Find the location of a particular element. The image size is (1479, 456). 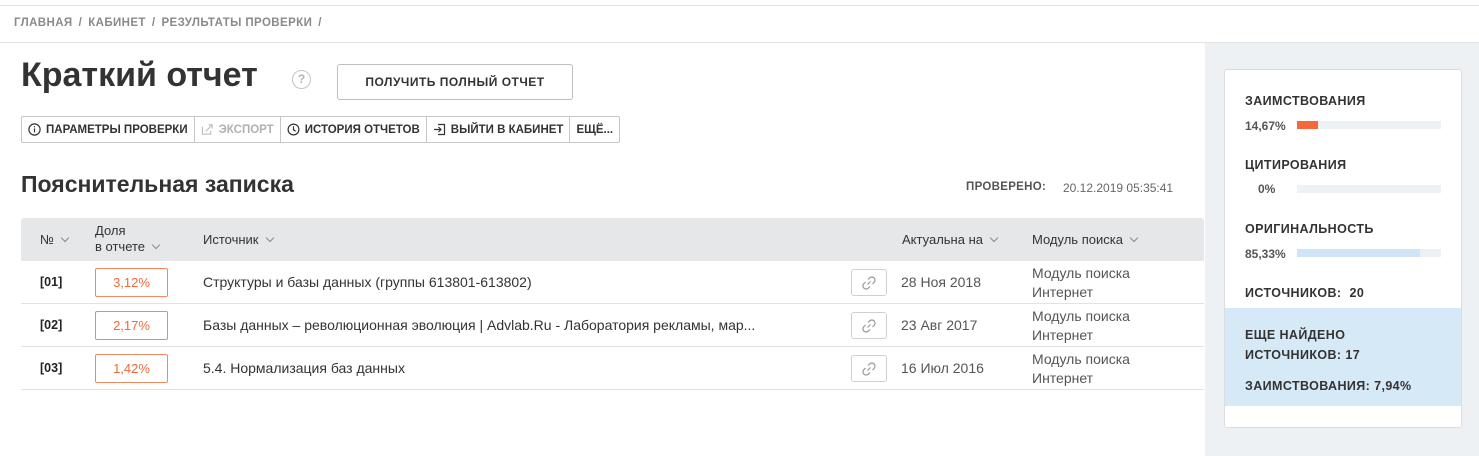

breadcrumb-item-results: РЕЗУЛЬТАТЫ ПРОВЕРКИ is located at coordinates (236, 23).